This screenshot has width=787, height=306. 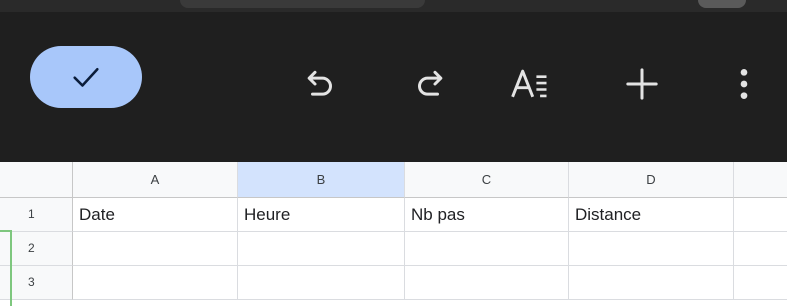 What do you see at coordinates (722, 4) in the screenshot?
I see `status-indicator` at bounding box center [722, 4].